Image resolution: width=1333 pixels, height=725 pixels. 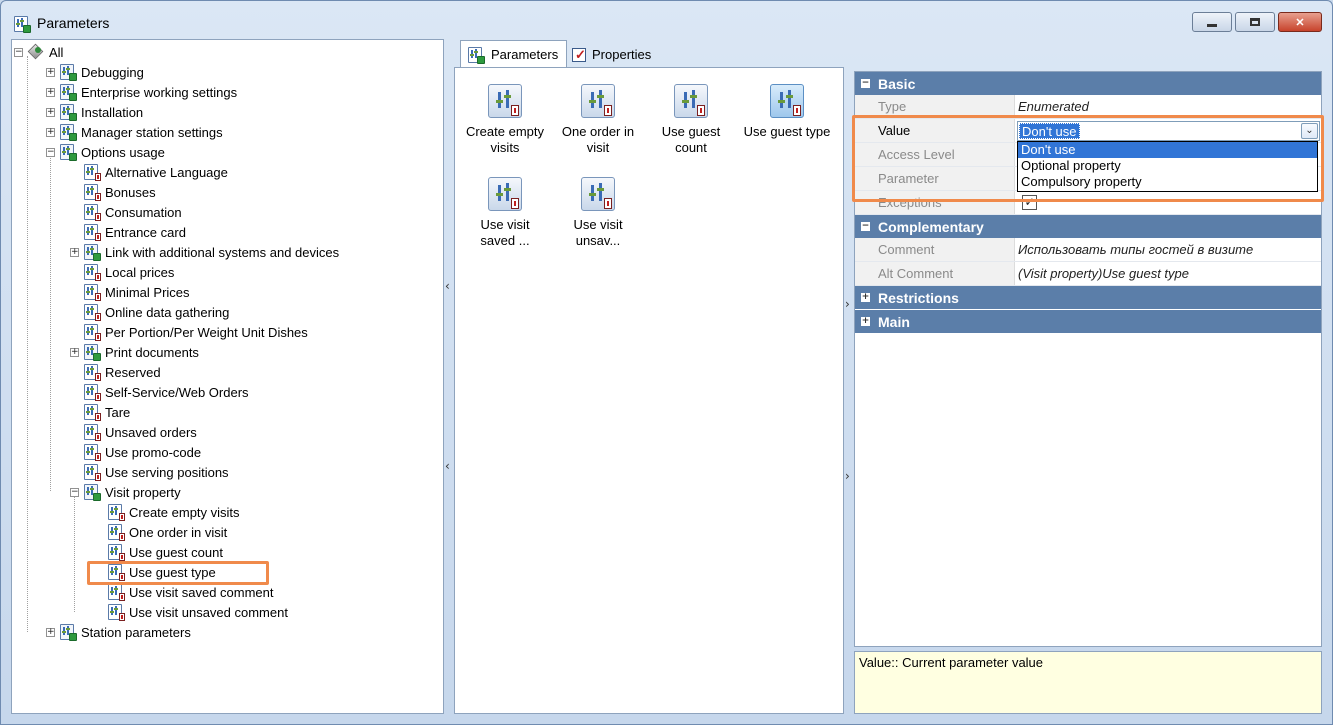 I want to click on category-complementary: − Complementary, so click(x=1088, y=226).